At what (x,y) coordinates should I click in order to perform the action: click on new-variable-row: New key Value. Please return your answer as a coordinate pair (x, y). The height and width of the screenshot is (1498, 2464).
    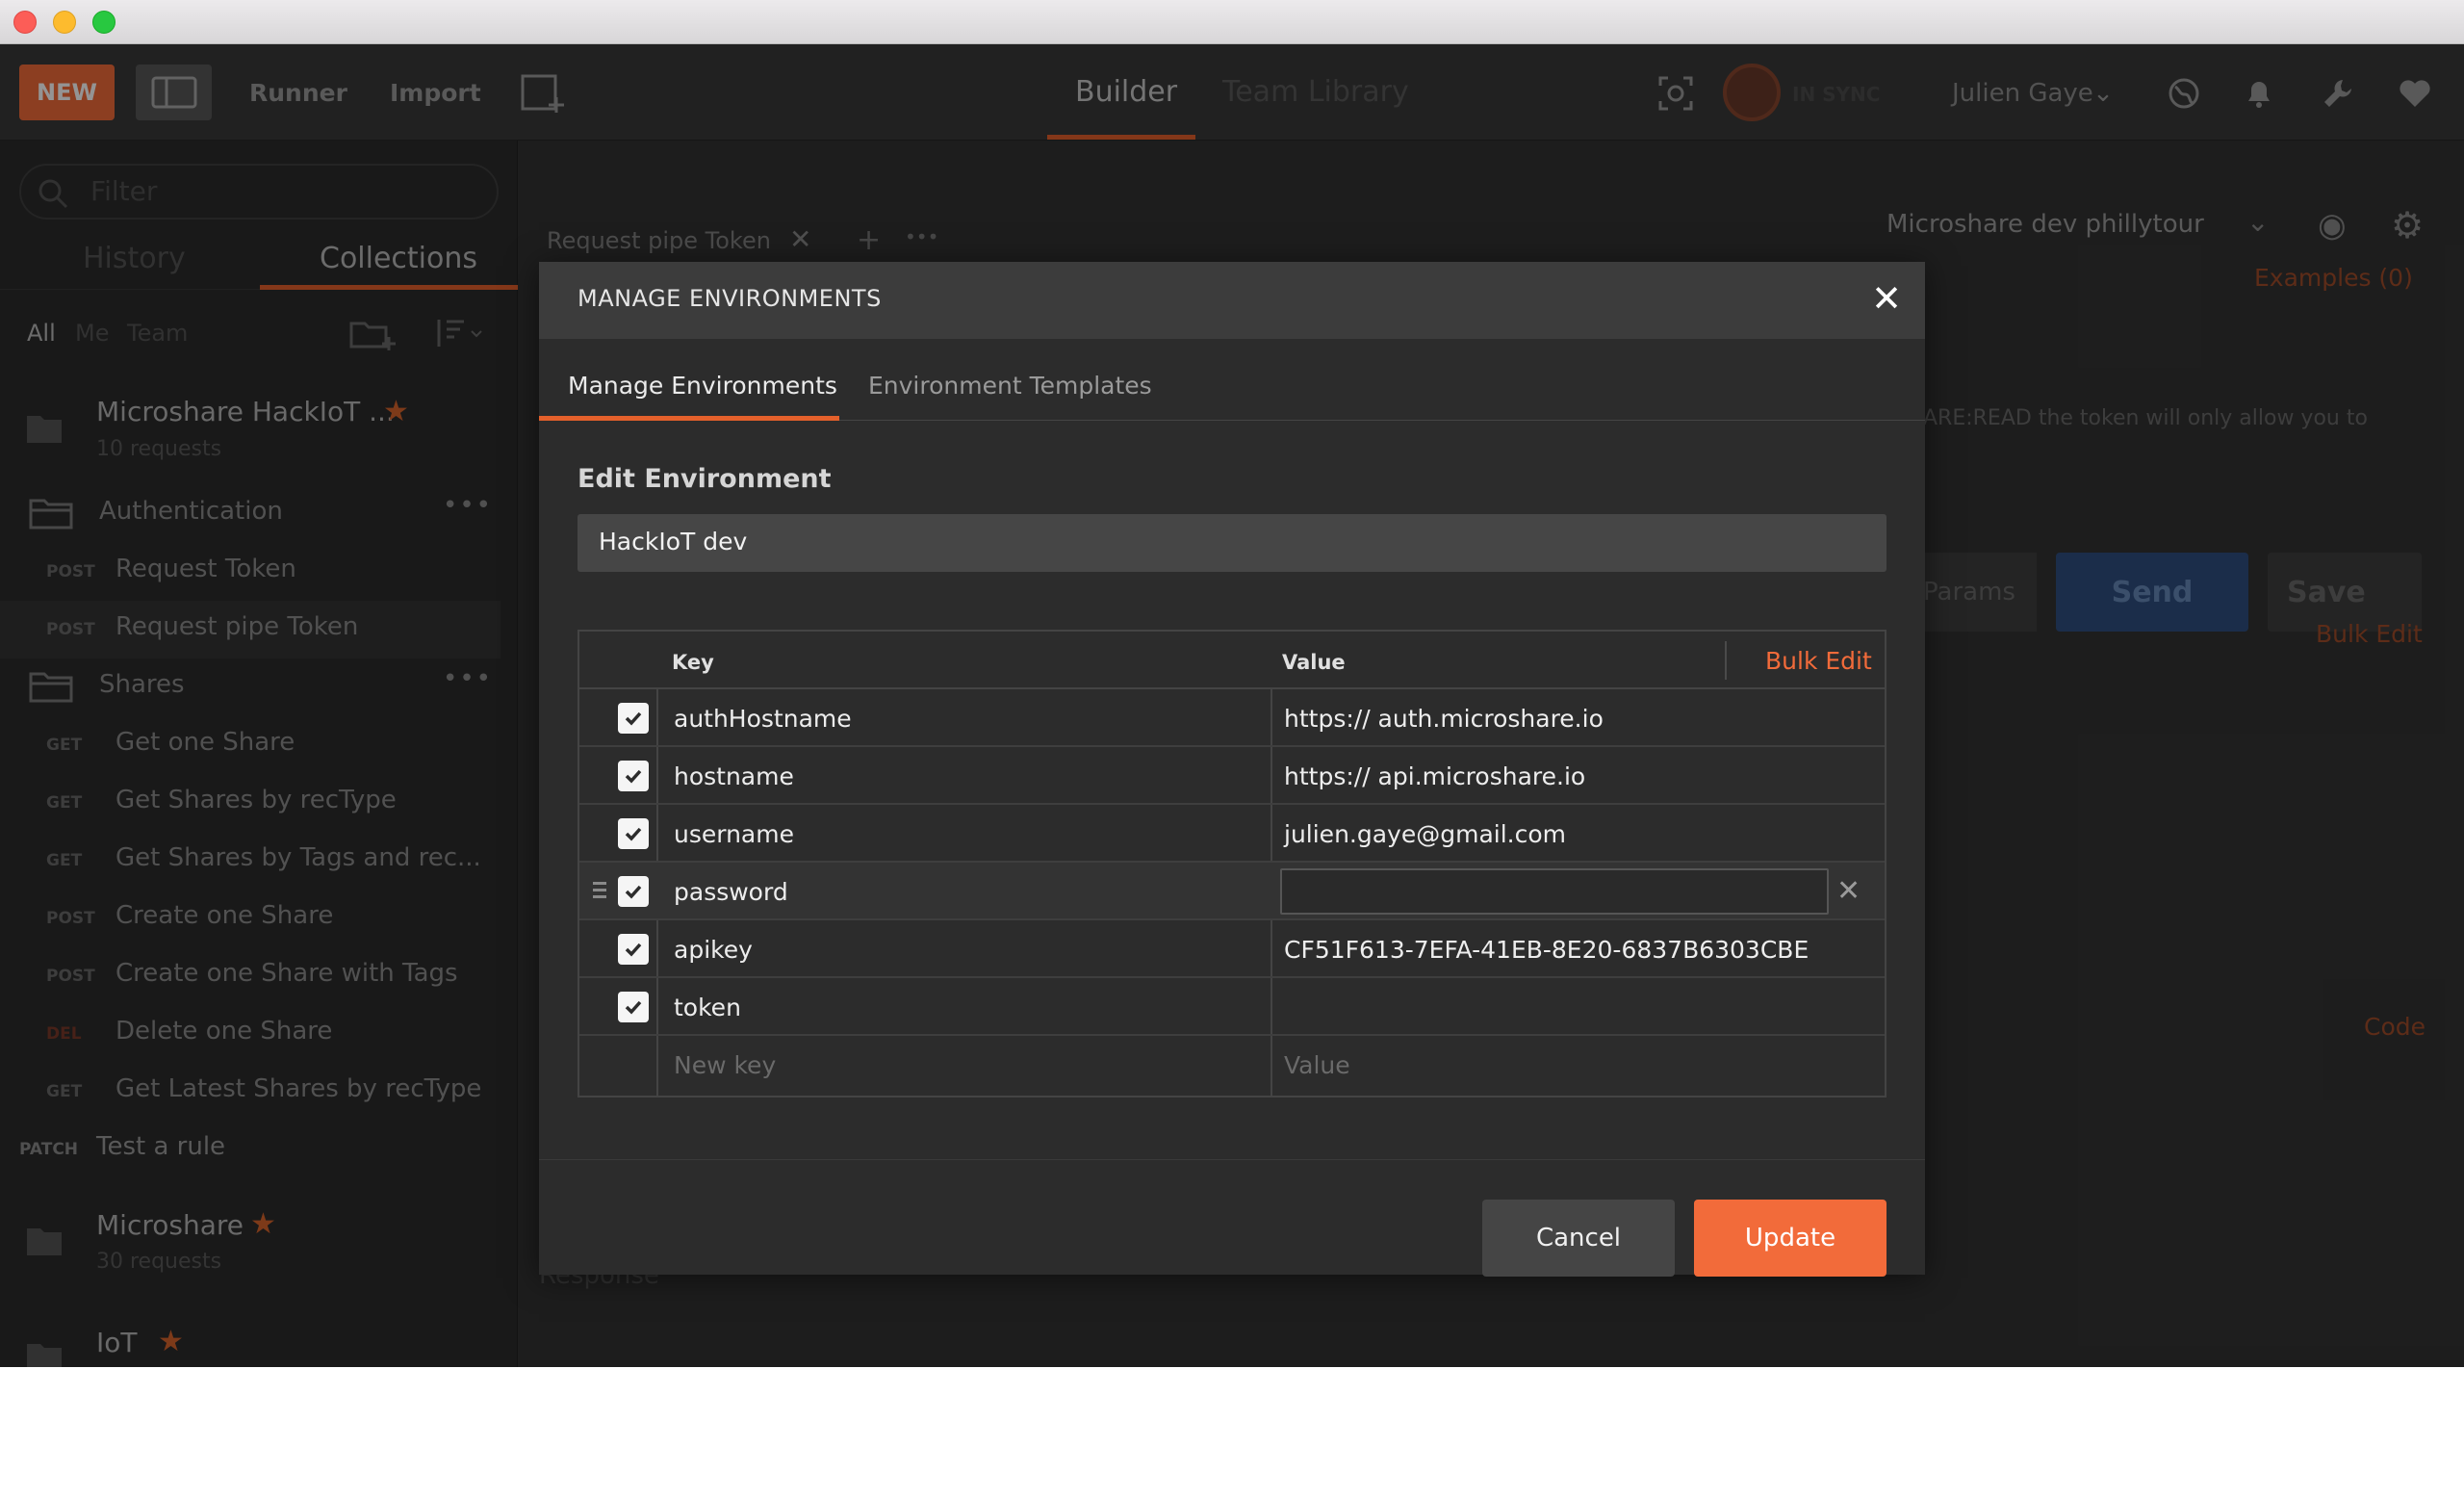
    Looking at the image, I should click on (1232, 1065).